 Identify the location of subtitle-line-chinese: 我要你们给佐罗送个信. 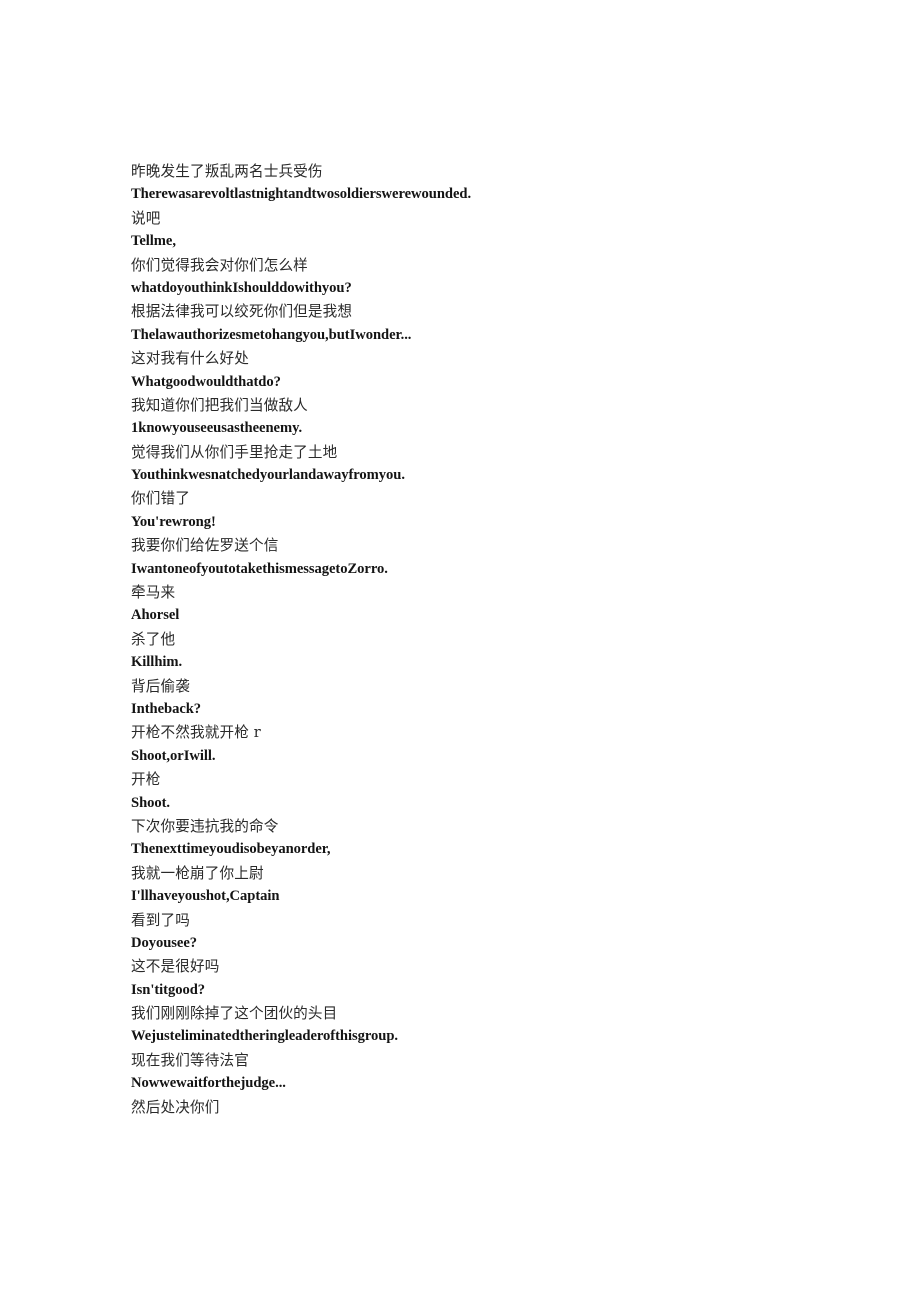
(205, 546).